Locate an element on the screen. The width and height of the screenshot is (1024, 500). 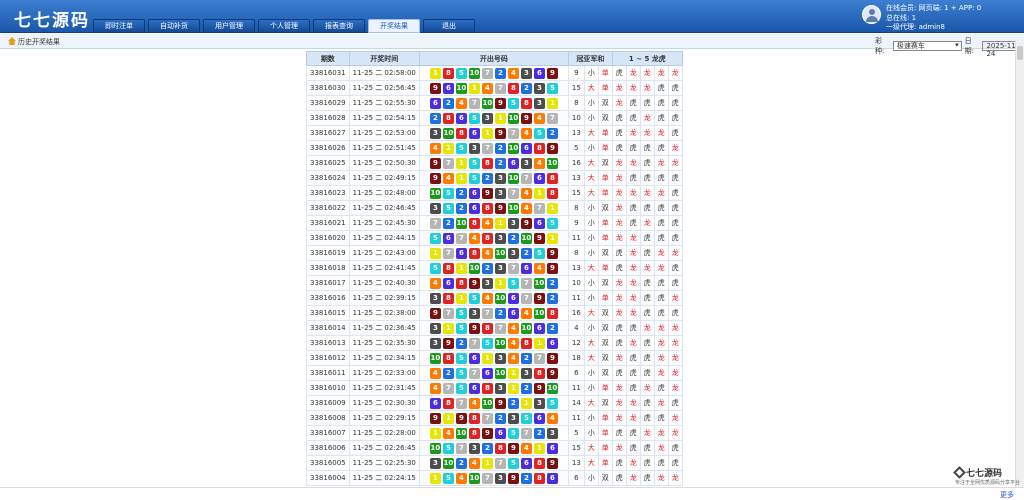
issue-cell: 33816011 is located at coordinates (328, 373).